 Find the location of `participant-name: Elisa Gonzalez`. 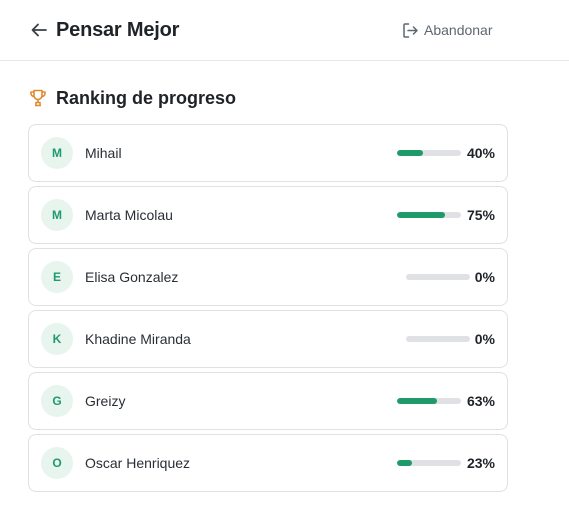

participant-name: Elisa Gonzalez is located at coordinates (132, 277).